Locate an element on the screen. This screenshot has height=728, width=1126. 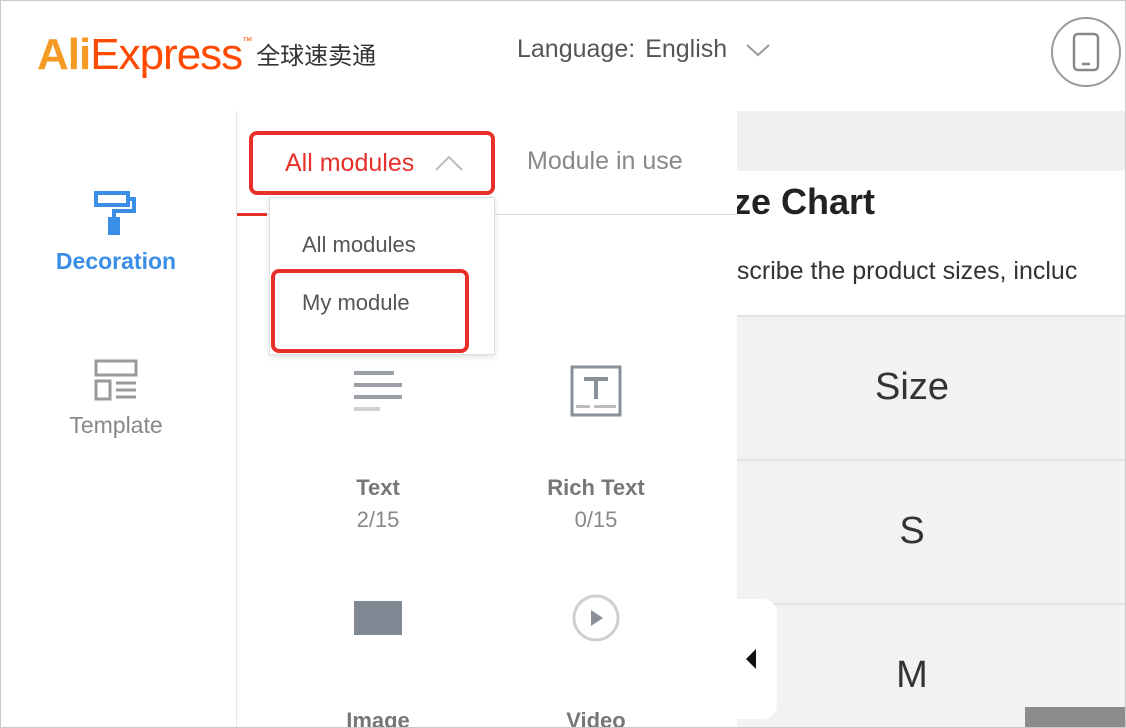
aliexpress-logo: Ali Express ™ 全球速卖通 is located at coordinates (206, 51).